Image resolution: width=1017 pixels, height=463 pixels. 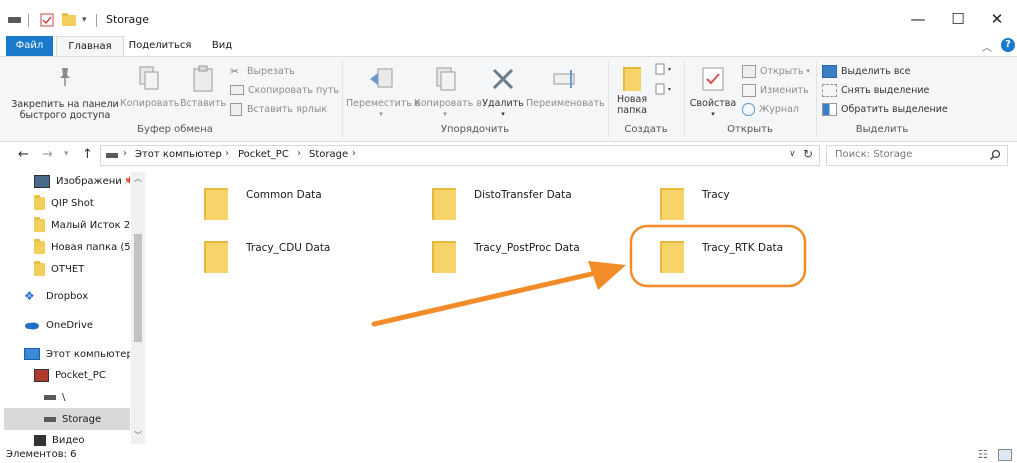 I want to click on annotation-overlay, so click(x=589, y=275).